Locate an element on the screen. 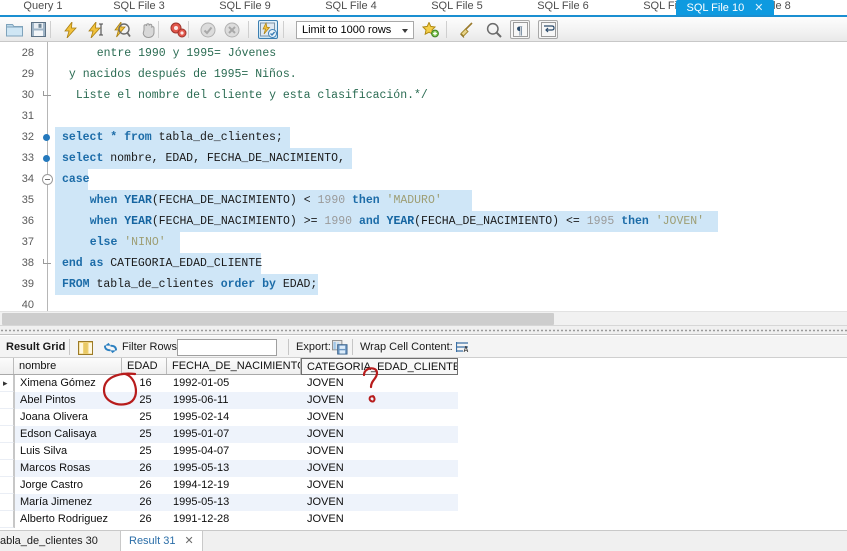 The image size is (847, 551). table-cell: 1991-12-28 is located at coordinates (235, 519).